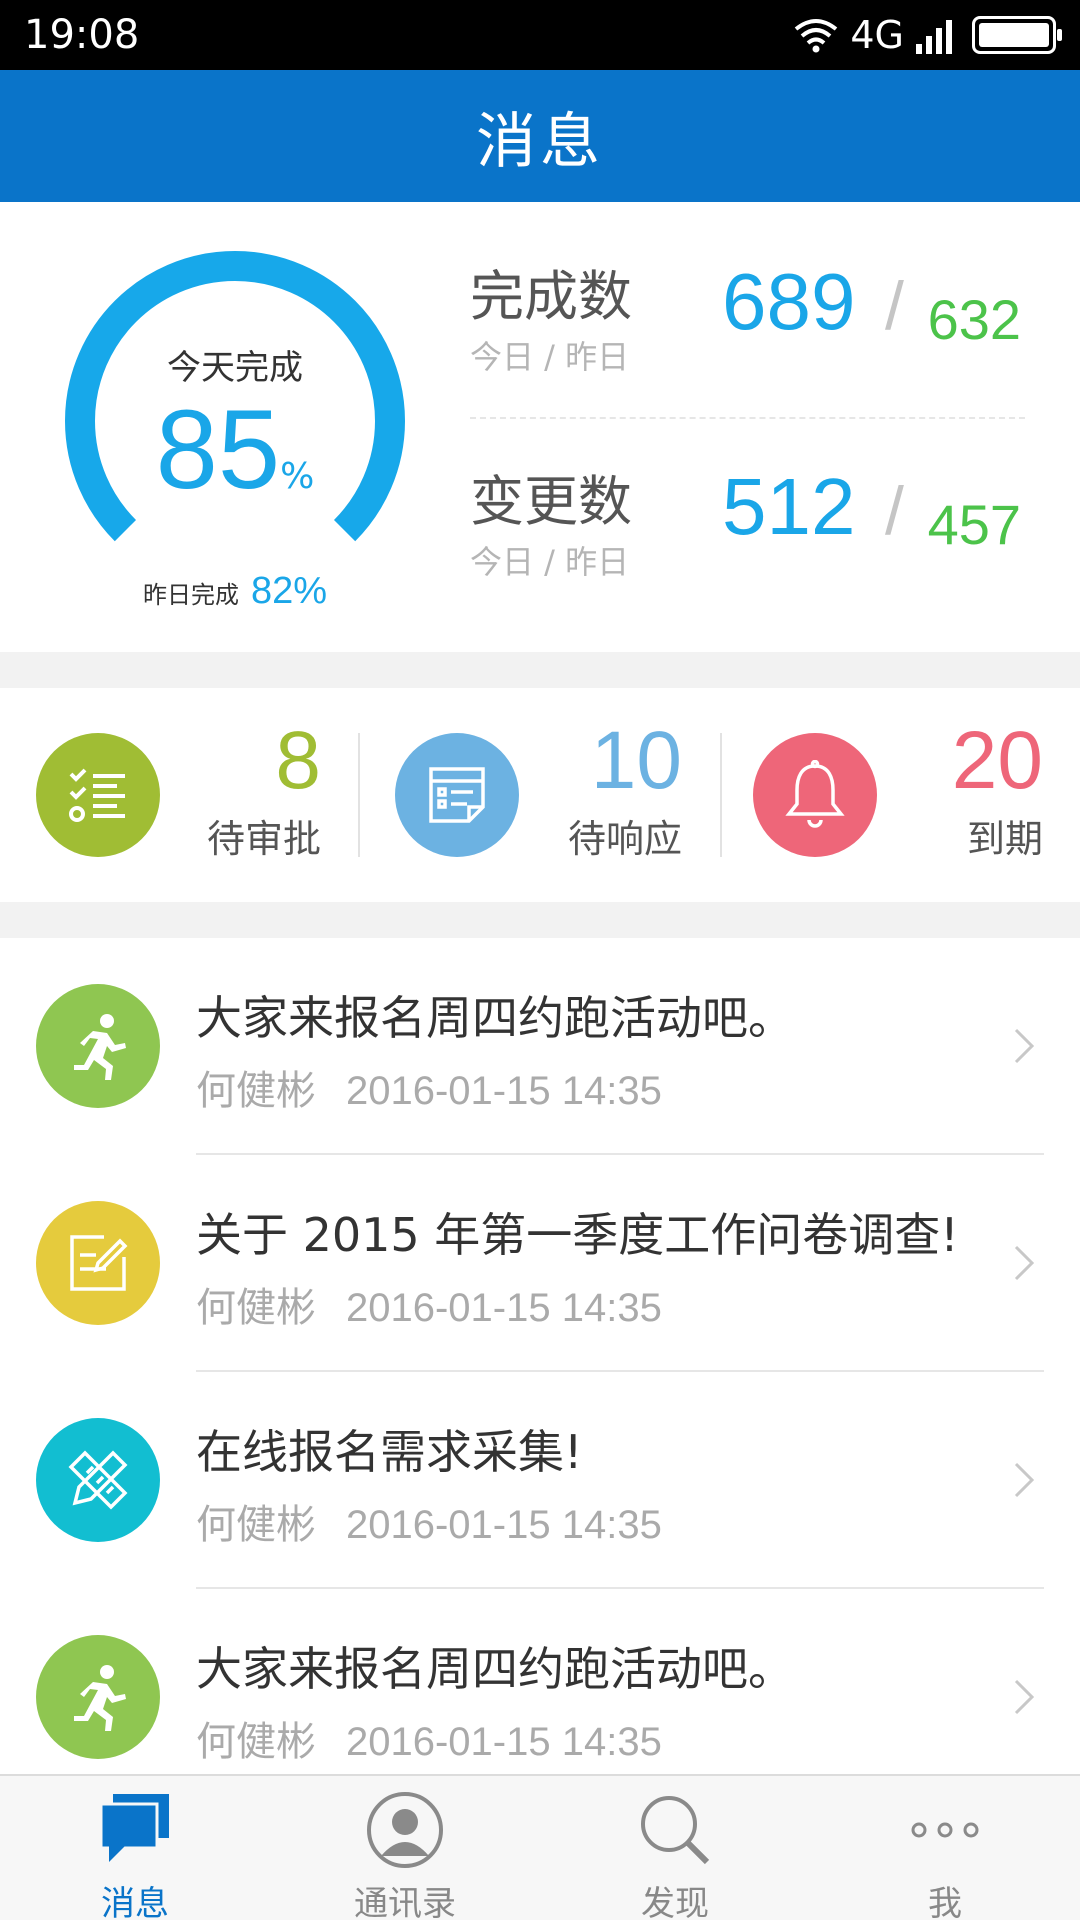 Image resolution: width=1080 pixels, height=1920 pixels. I want to click on message-title: 在线报名需求采集!, so click(389, 1452).